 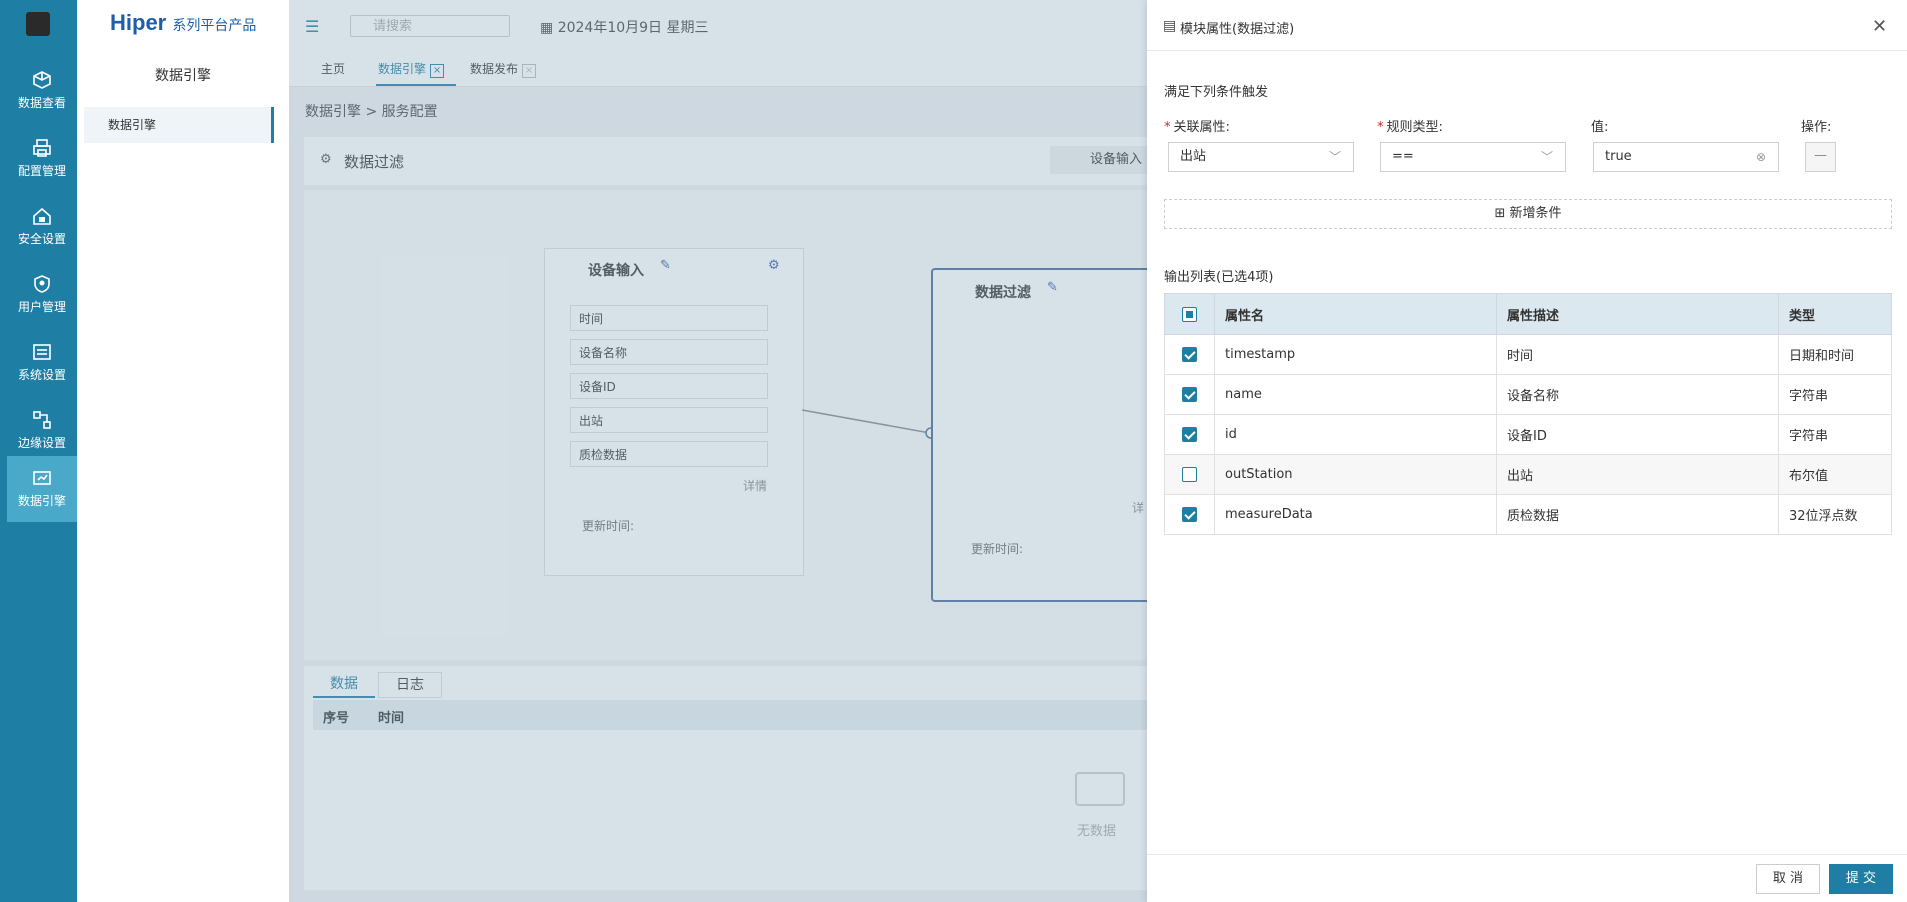 What do you see at coordinates (1197, 127) in the screenshot?
I see `attr-label: * 关联属性:` at bounding box center [1197, 127].